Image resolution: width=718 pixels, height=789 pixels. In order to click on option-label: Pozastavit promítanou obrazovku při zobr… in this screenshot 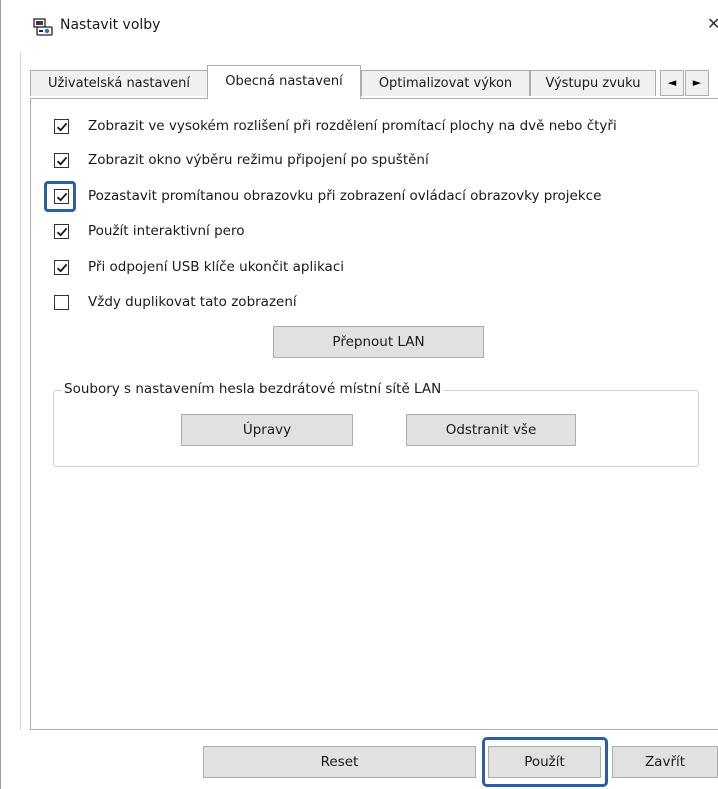, I will do `click(345, 196)`.